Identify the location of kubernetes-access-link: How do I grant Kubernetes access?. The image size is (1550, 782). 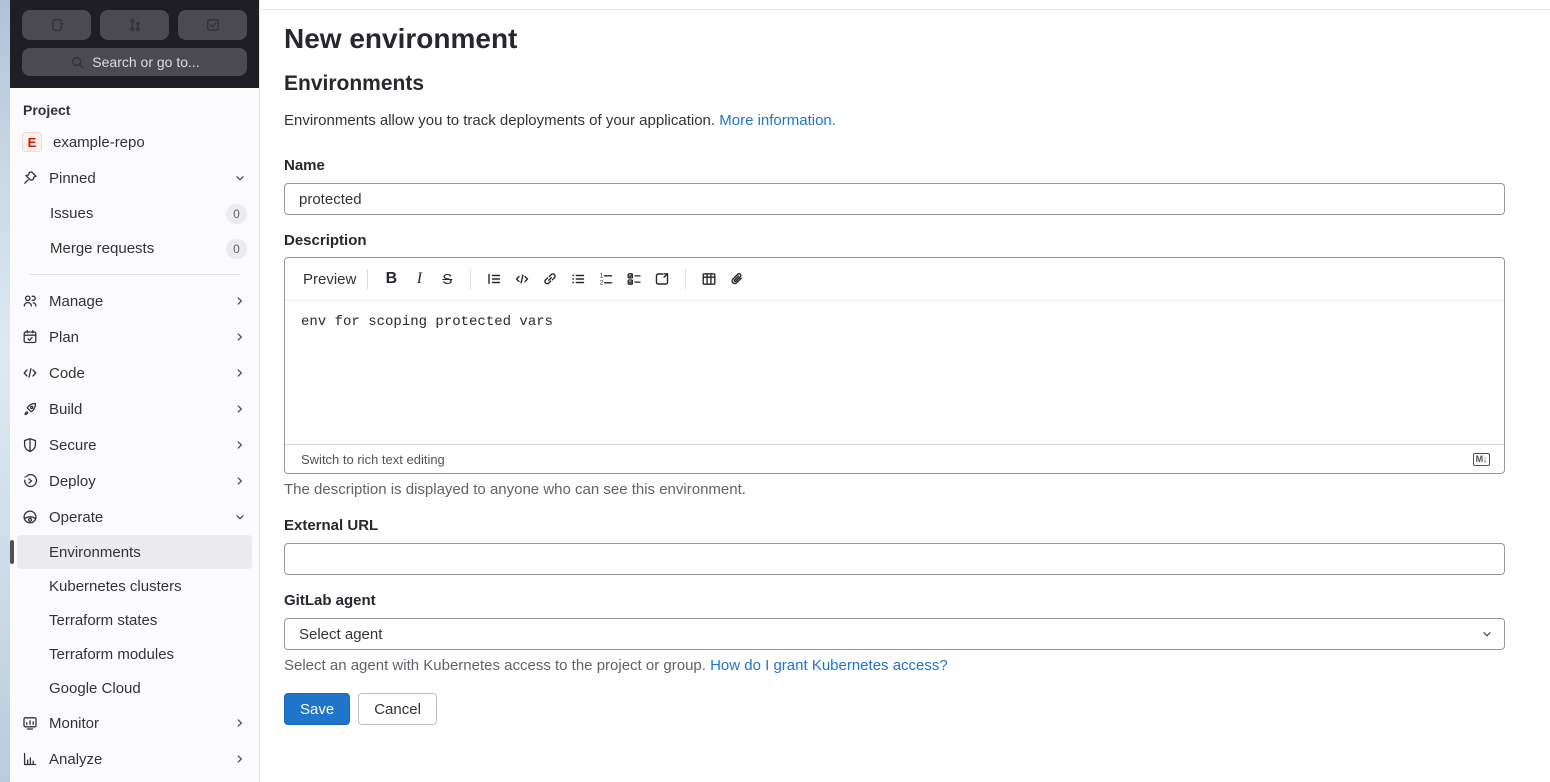
(829, 665).